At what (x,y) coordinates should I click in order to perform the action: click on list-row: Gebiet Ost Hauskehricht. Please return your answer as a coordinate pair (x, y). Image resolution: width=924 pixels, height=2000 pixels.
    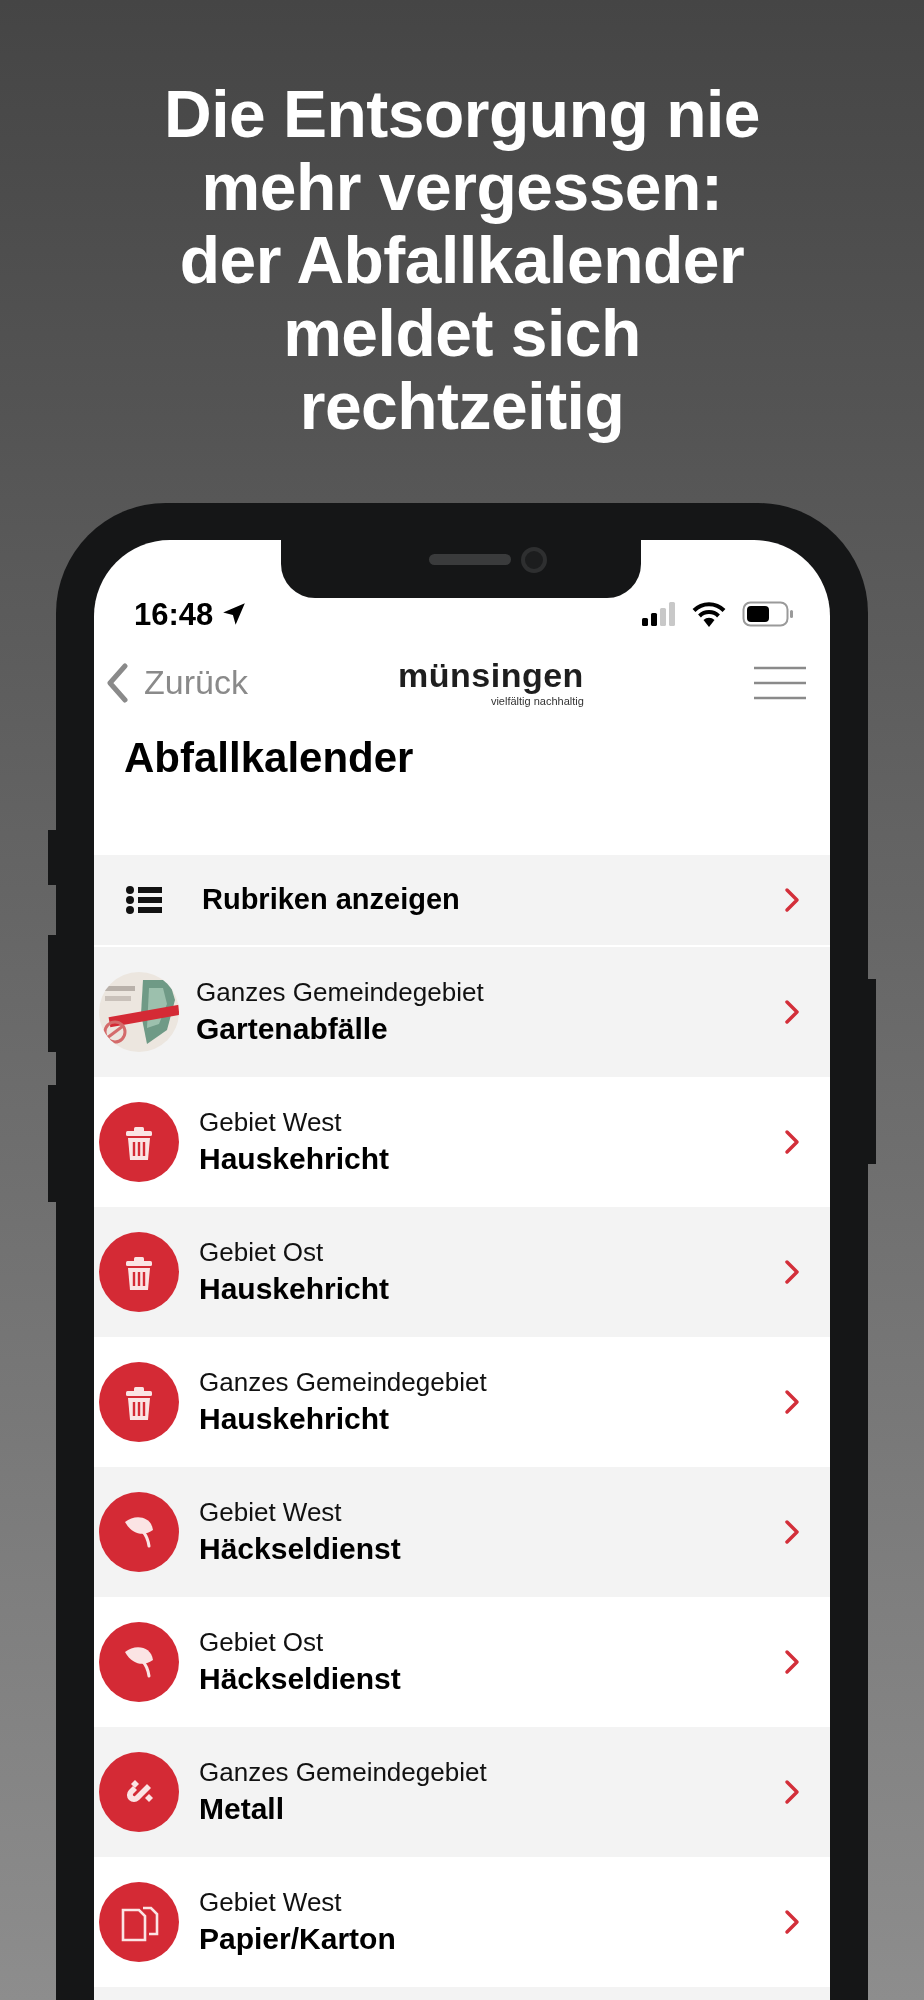
    Looking at the image, I should click on (462, 1272).